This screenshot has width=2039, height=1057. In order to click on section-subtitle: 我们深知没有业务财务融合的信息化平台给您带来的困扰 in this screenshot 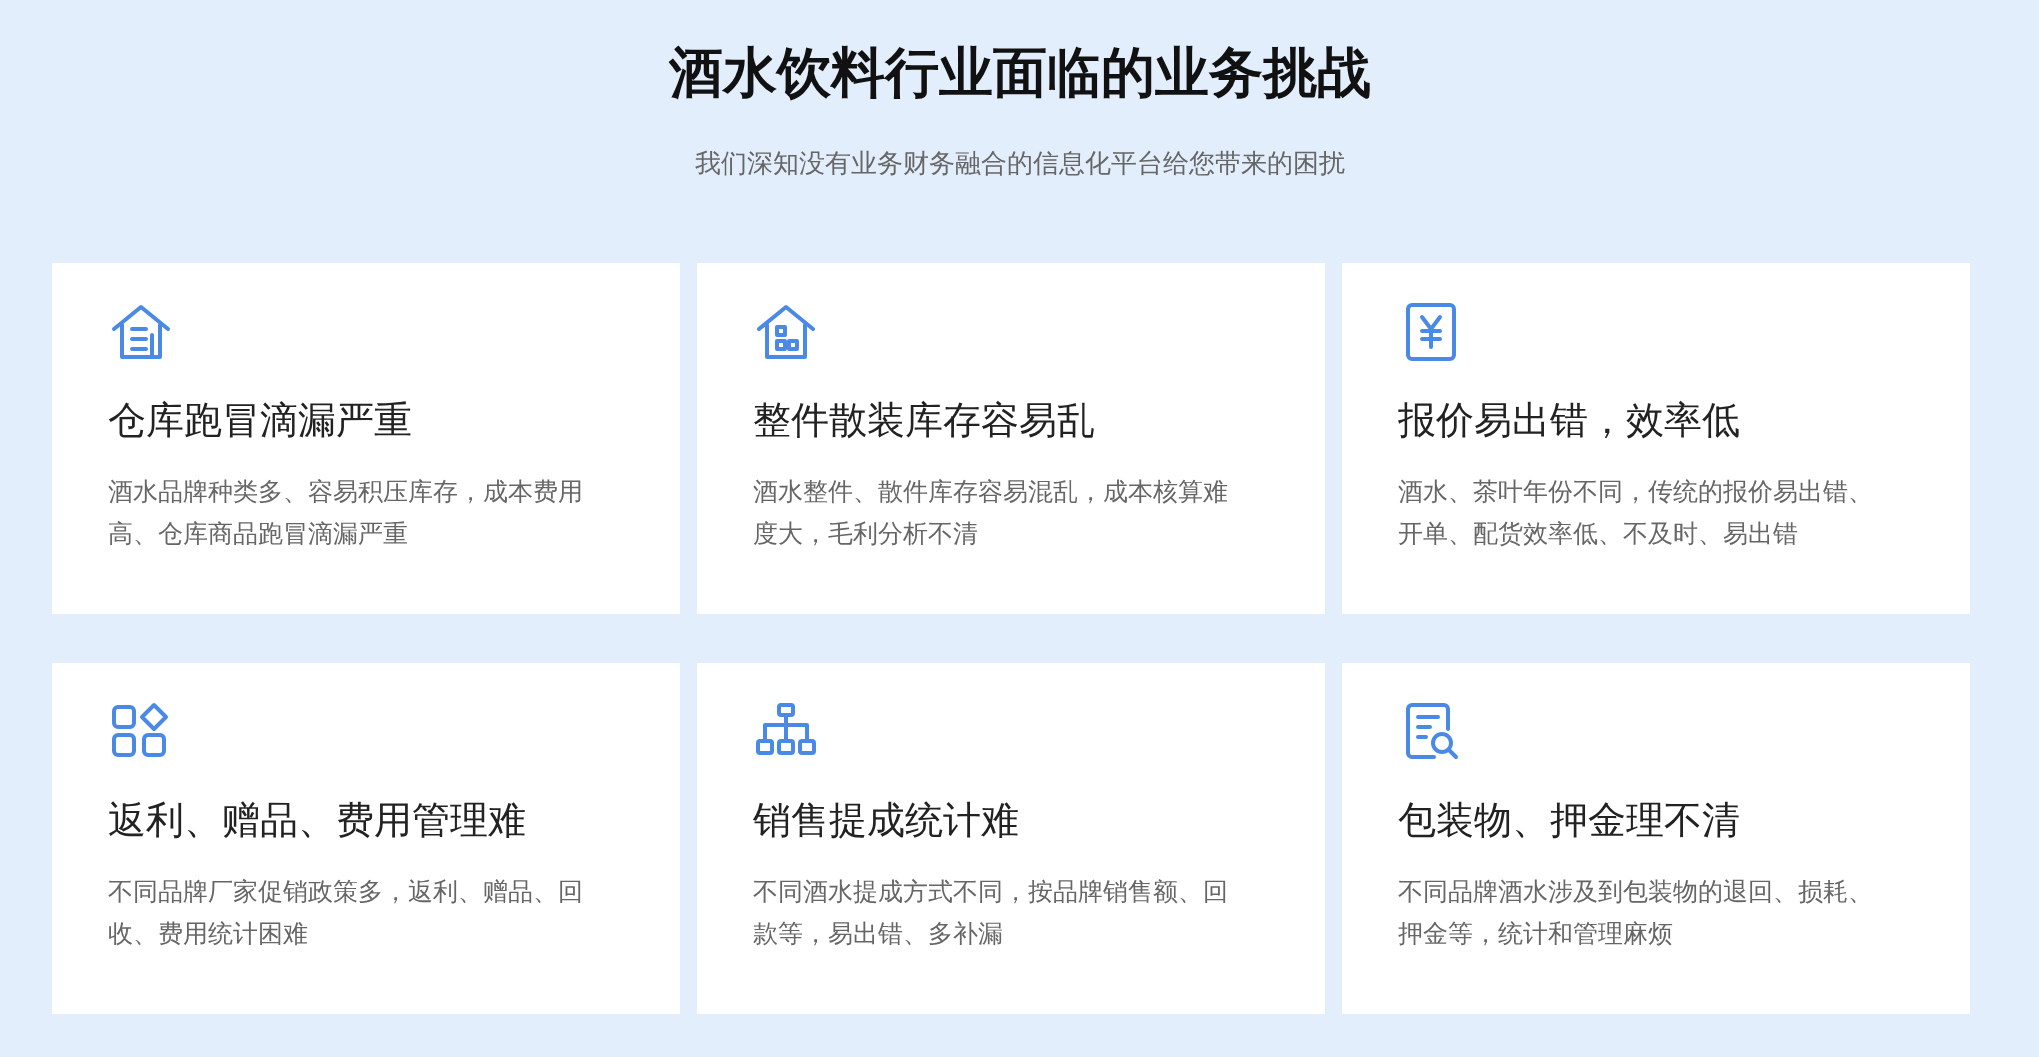, I will do `click(1019, 163)`.